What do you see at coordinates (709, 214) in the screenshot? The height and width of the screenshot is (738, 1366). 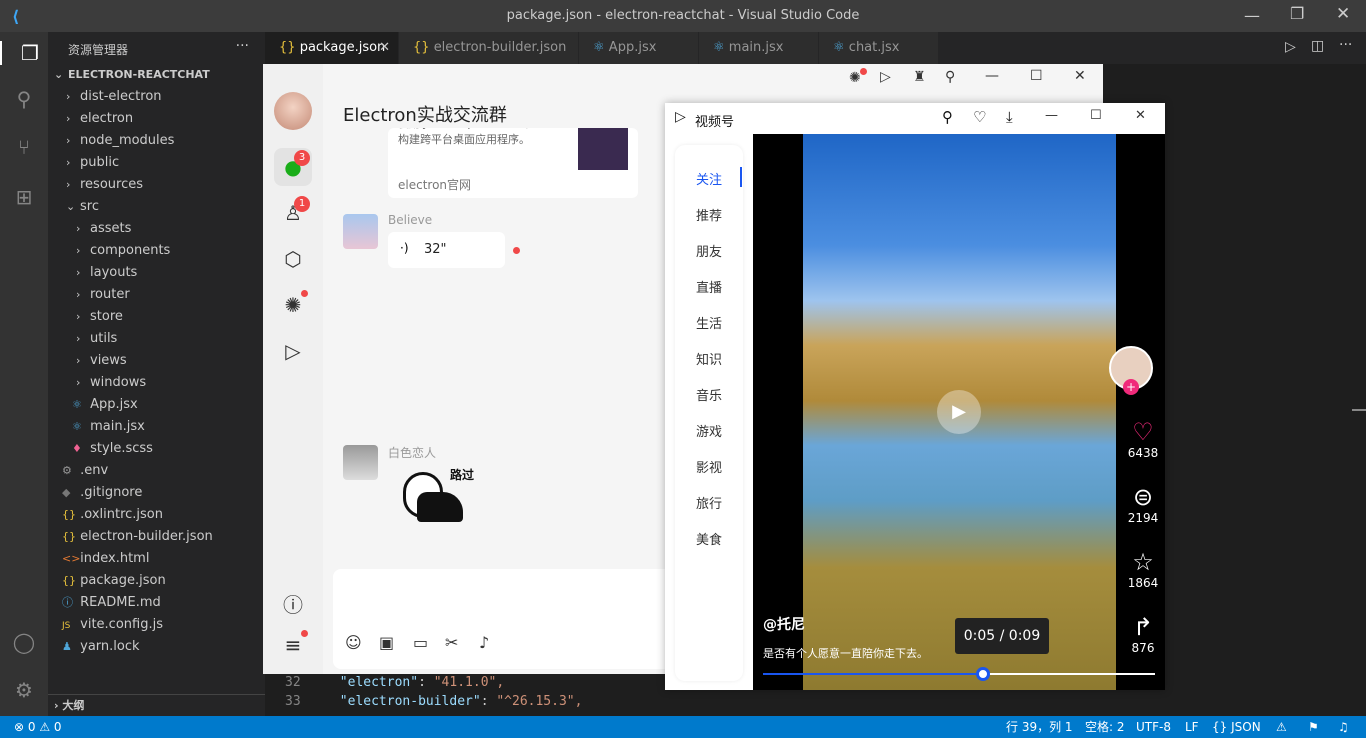 I see `category-item: 推荐` at bounding box center [709, 214].